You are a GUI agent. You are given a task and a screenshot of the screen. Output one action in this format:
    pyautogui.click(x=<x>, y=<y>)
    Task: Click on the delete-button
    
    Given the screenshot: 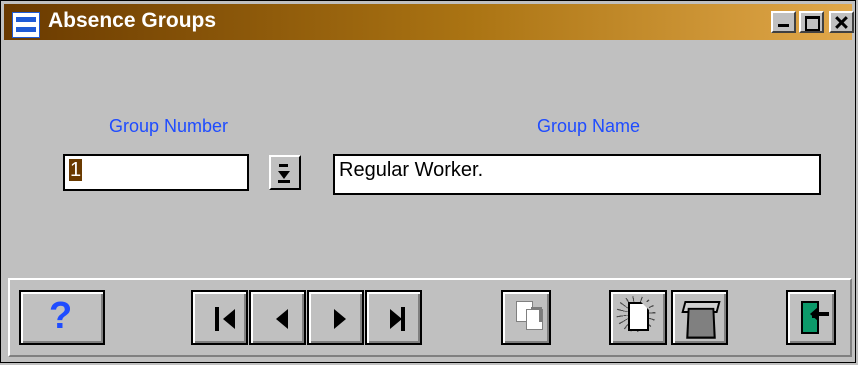 What is the action you would take?
    pyautogui.click(x=699, y=317)
    